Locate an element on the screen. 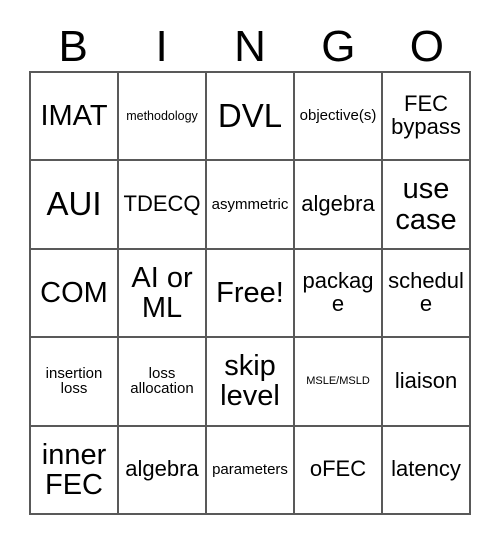 The width and height of the screenshot is (500, 544). bingo-header-row: B I N G O is located at coordinates (250, 46).